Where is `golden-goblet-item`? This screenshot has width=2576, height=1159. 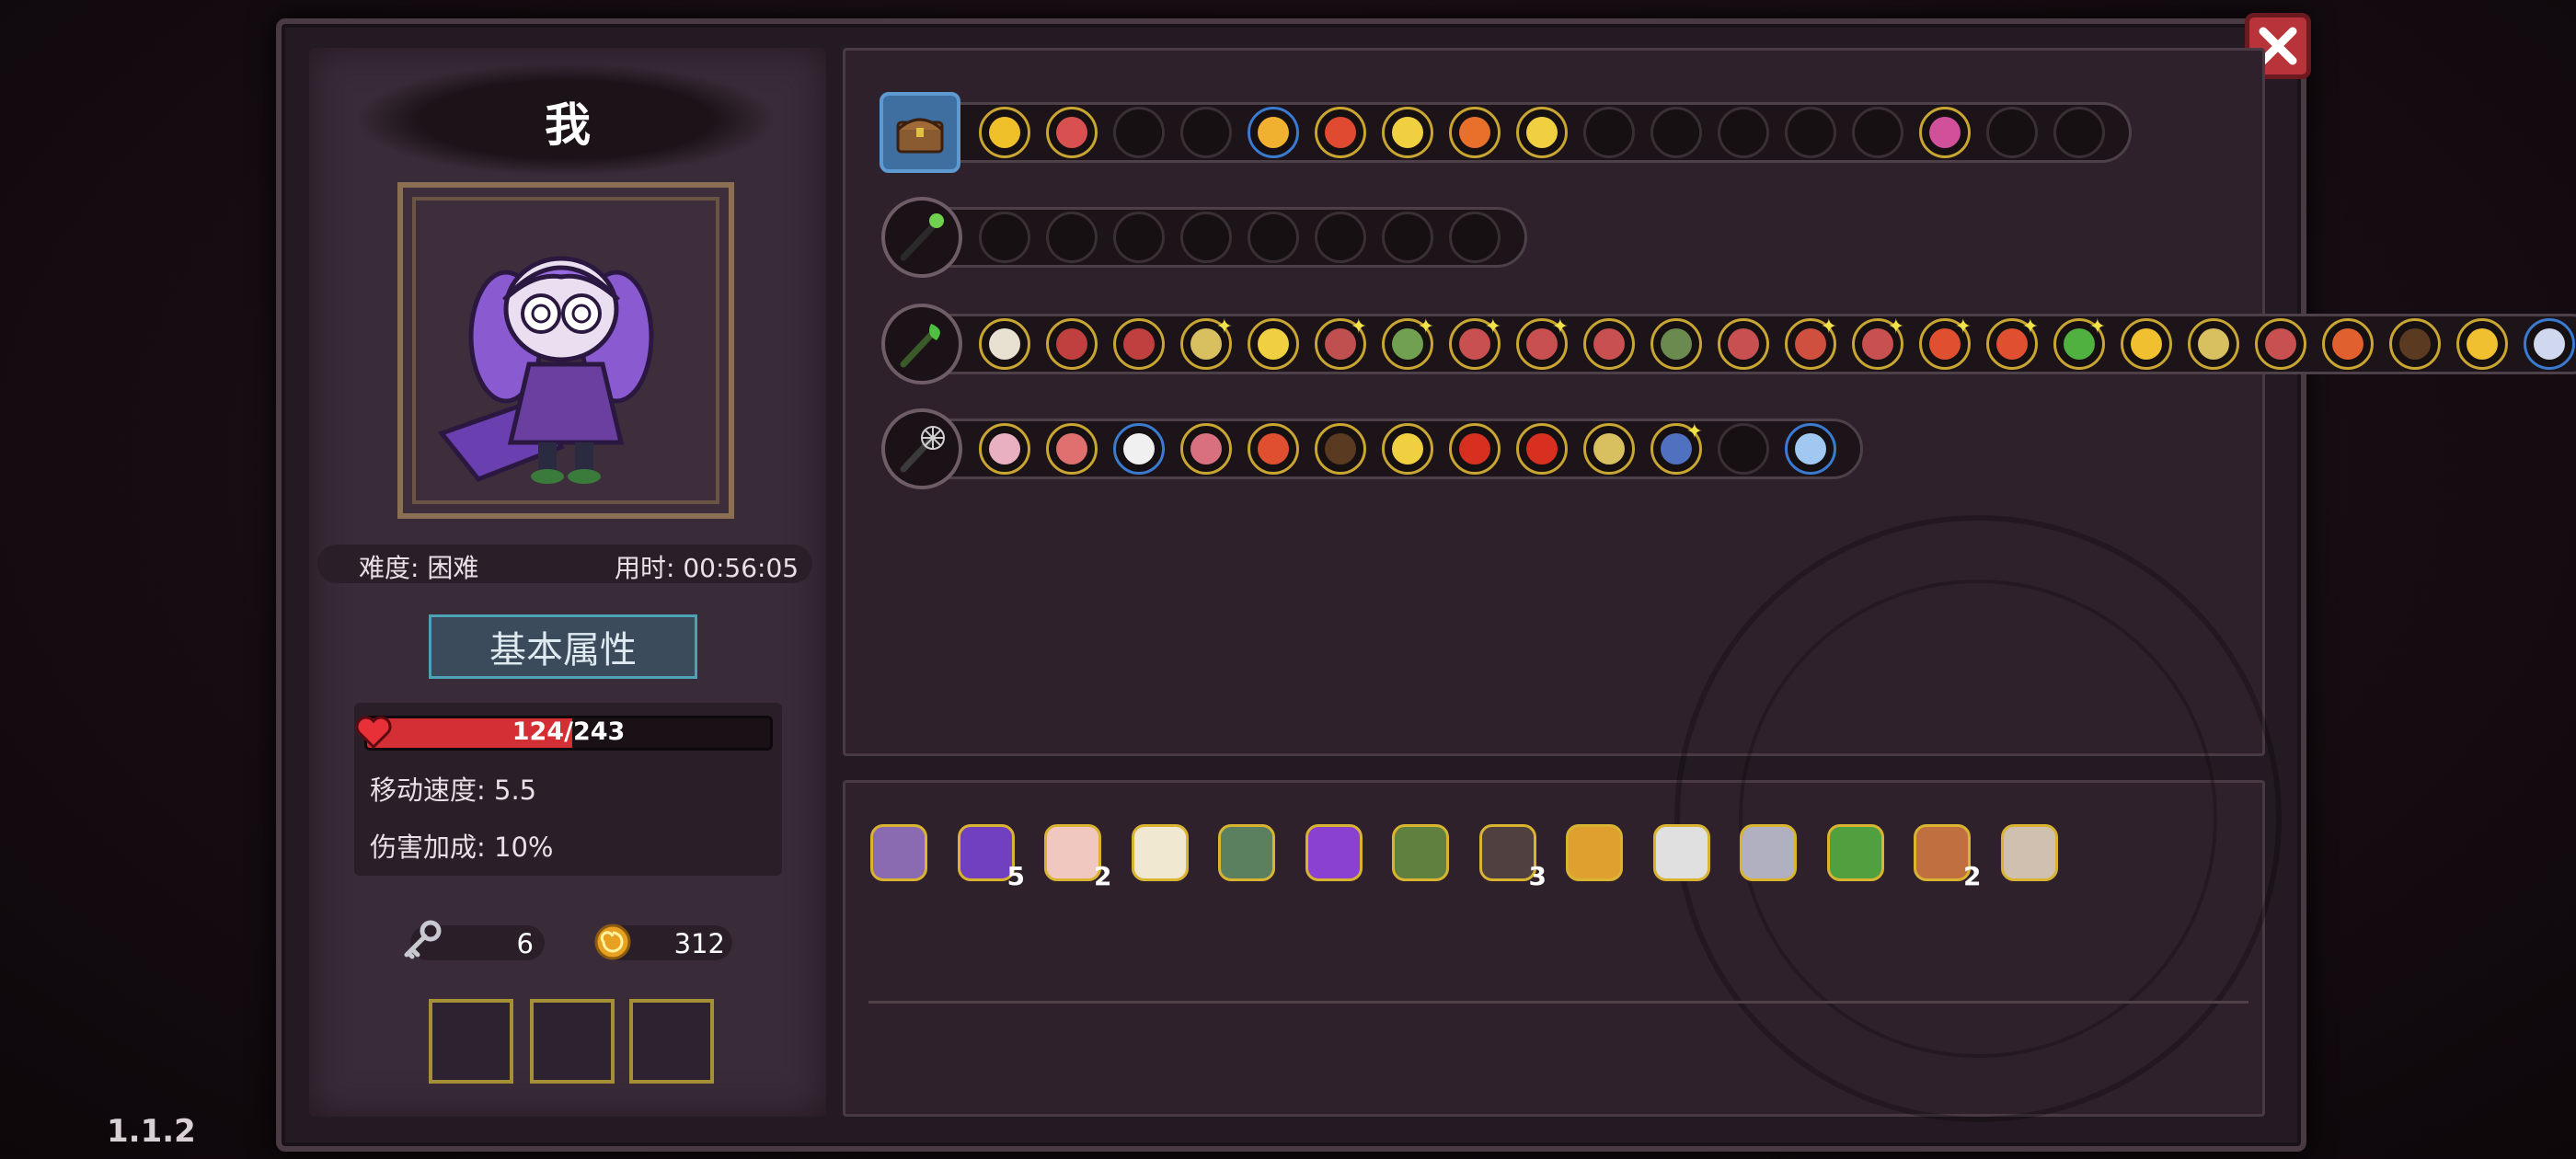
golden-goblet-item is located at coordinates (1594, 852).